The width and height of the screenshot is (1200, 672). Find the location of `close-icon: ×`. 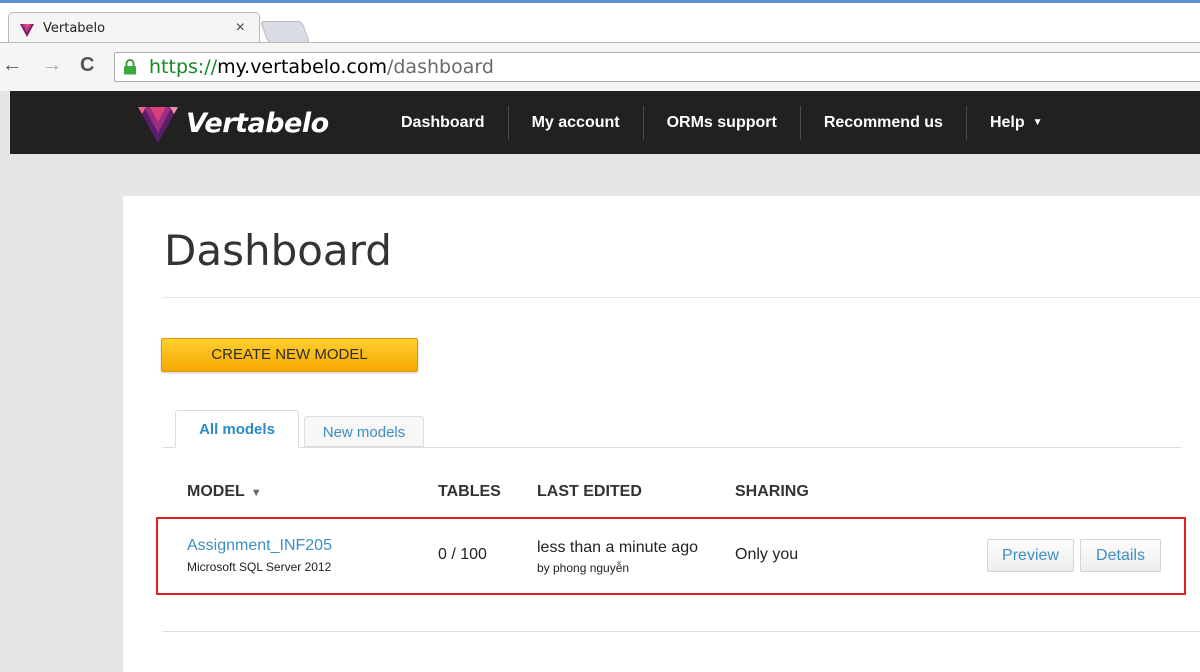

close-icon: × is located at coordinates (240, 28).